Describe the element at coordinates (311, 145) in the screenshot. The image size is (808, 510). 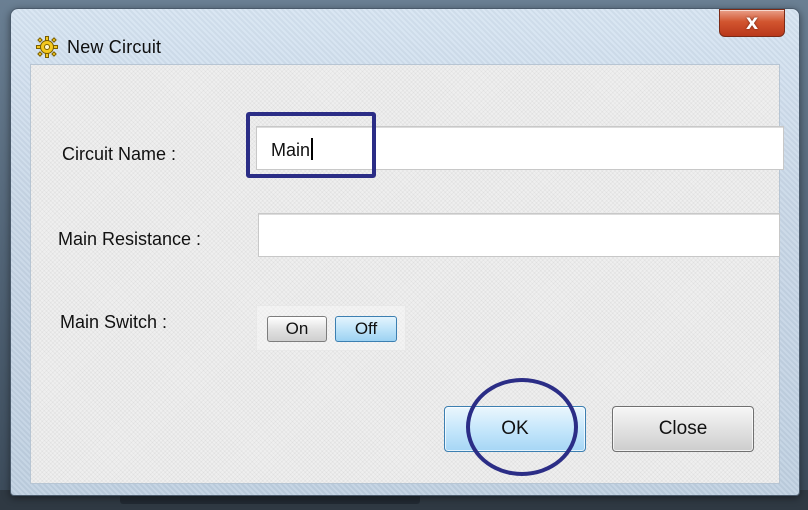
I see `circuit-name-highlight-annotation` at that location.